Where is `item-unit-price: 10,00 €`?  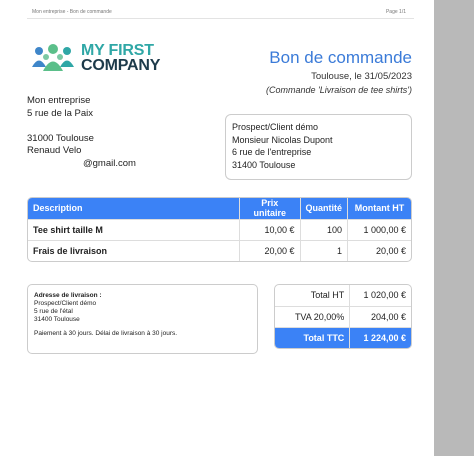 item-unit-price: 10,00 € is located at coordinates (269, 229).